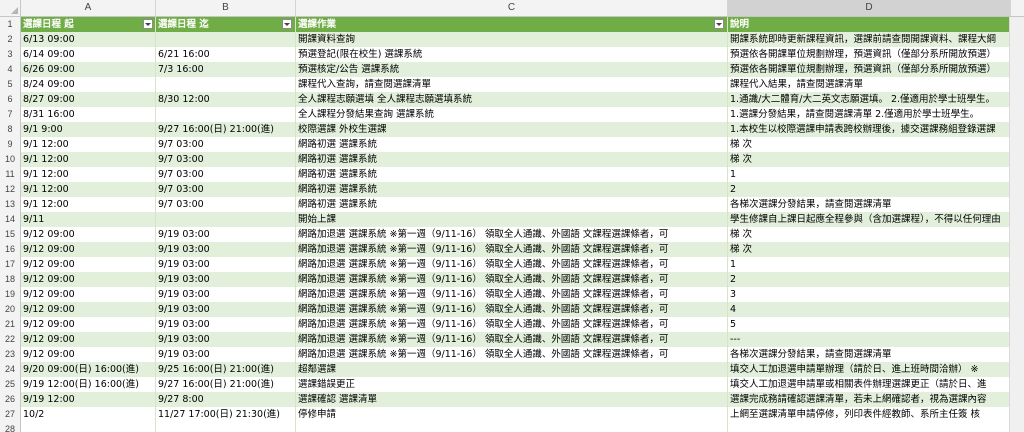 The height and width of the screenshot is (432, 1024). Describe the element at coordinates (225, 24) in the screenshot. I see `header-cell-end: 選課日程 迄` at that location.